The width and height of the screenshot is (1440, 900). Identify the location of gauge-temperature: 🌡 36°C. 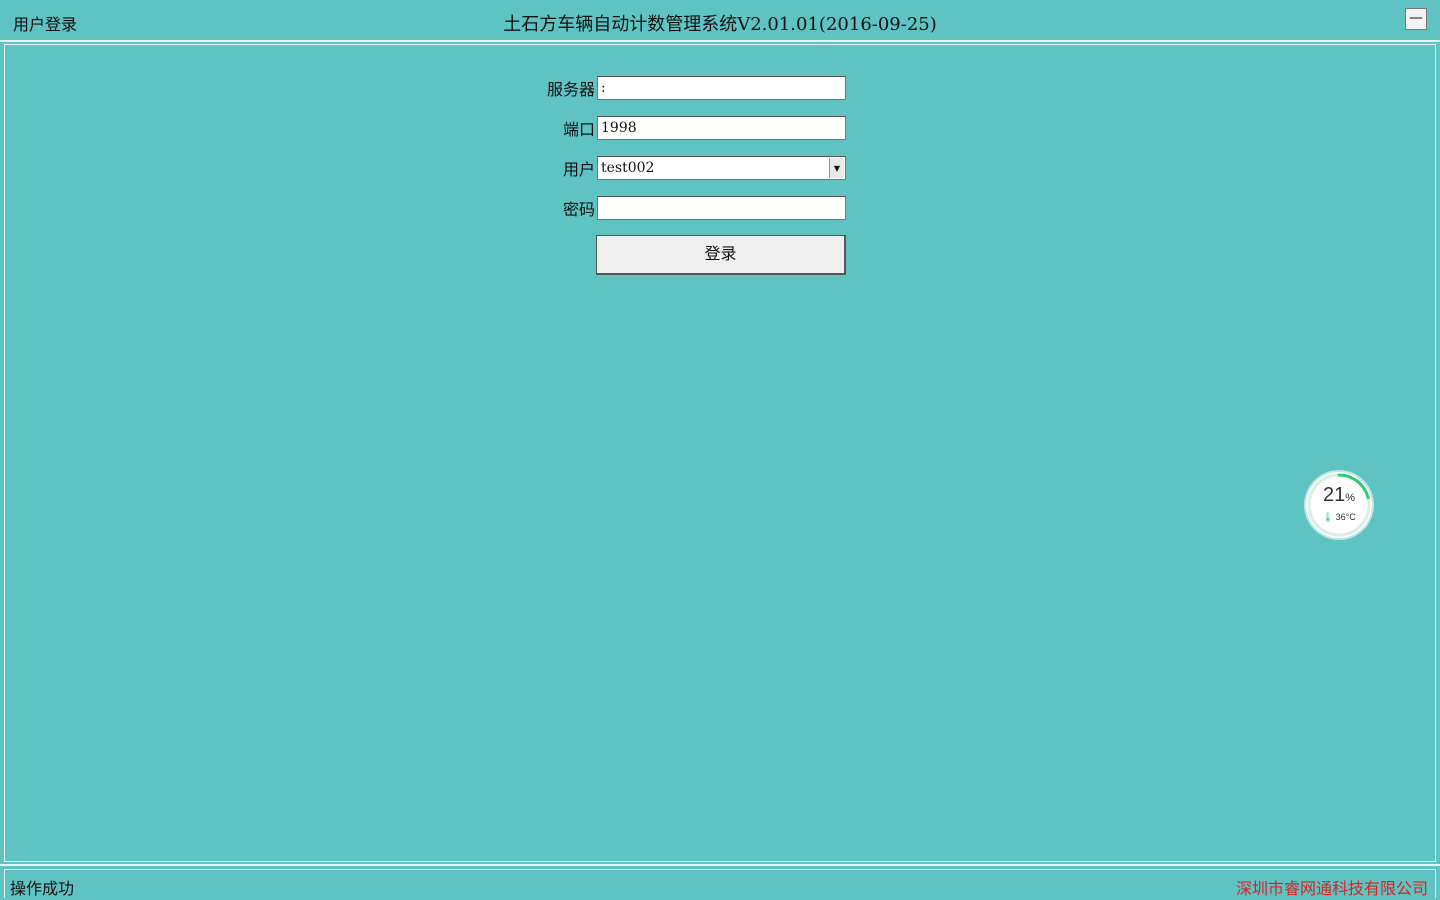
(1339, 517).